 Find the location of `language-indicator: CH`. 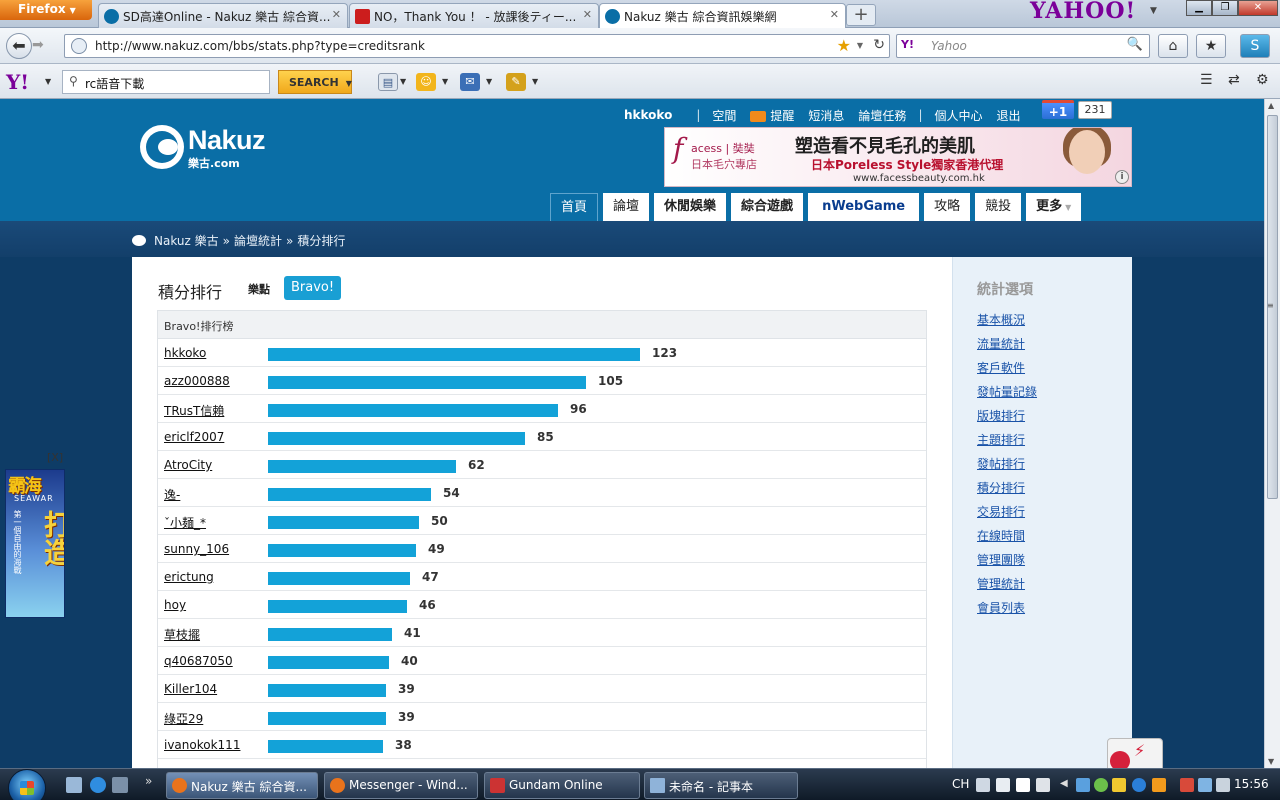

language-indicator: CH is located at coordinates (960, 784).